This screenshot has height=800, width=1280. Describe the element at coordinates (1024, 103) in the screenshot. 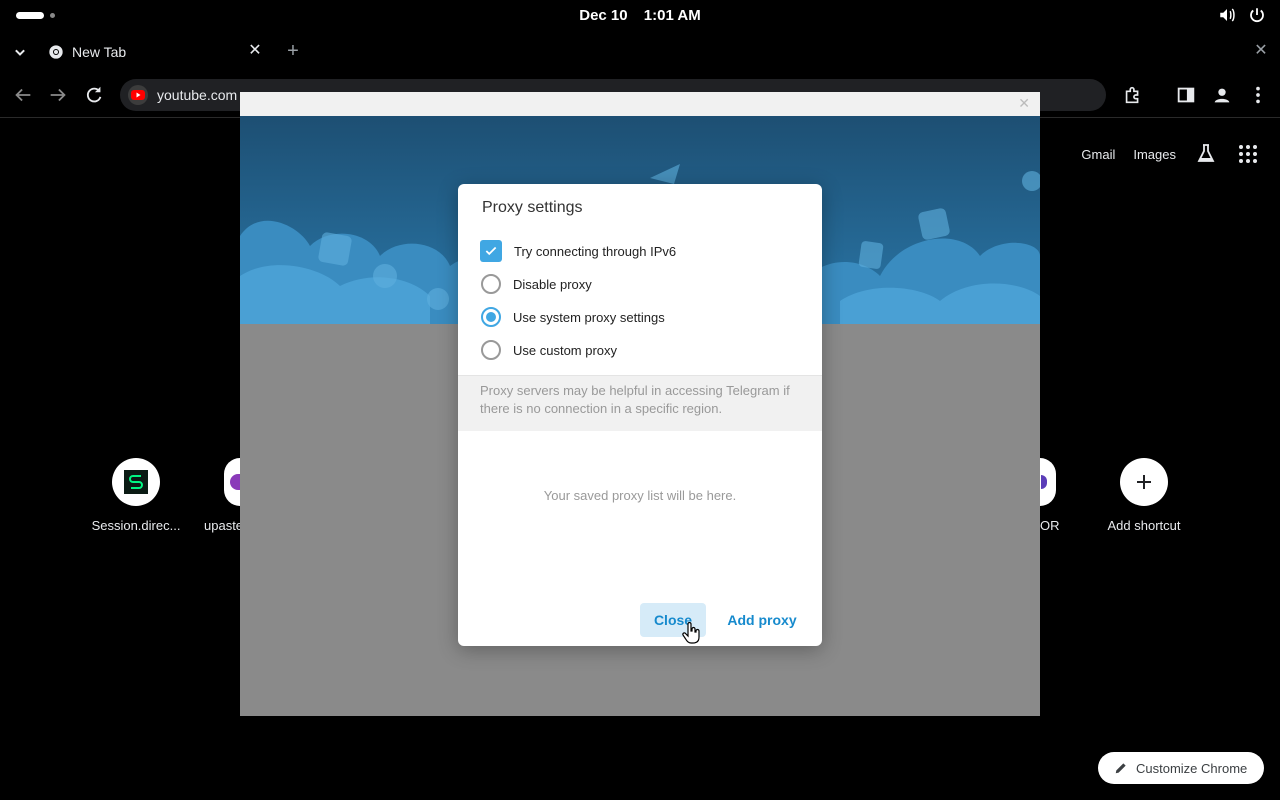

I see `telegram-close-icon: ✕` at that location.